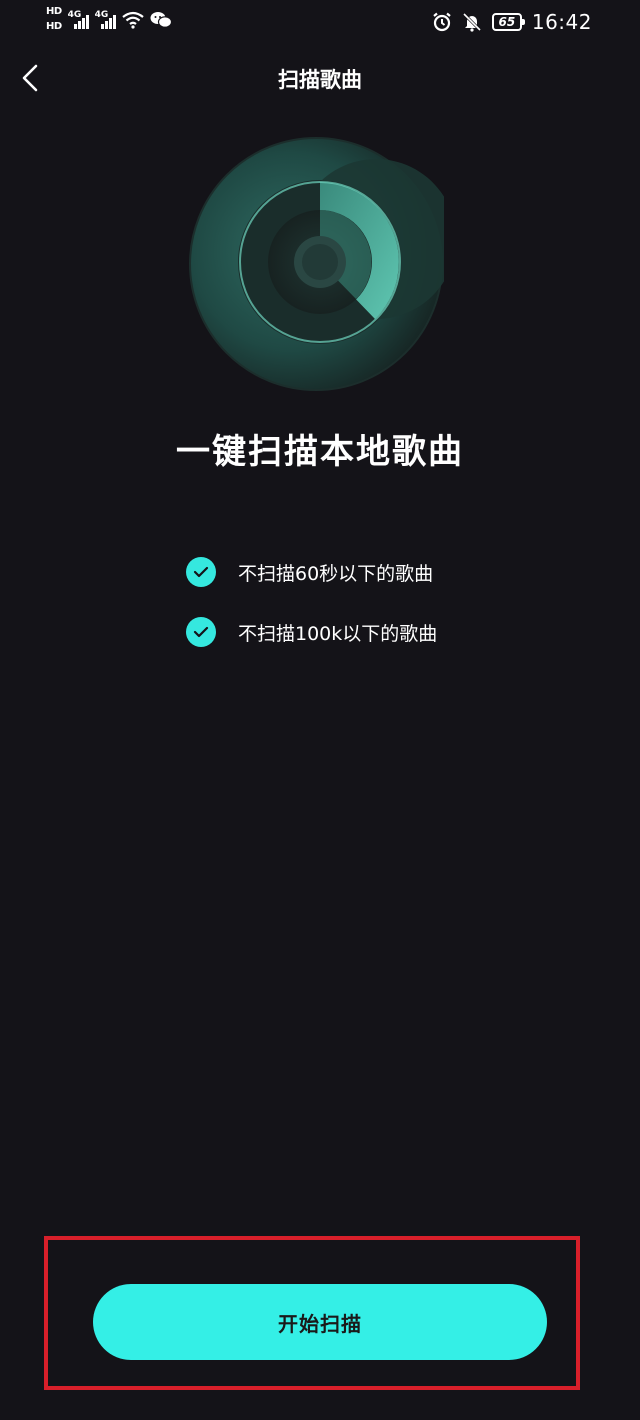 The height and width of the screenshot is (1420, 640). Describe the element at coordinates (561, 22) in the screenshot. I see `clock: 16:42` at that location.